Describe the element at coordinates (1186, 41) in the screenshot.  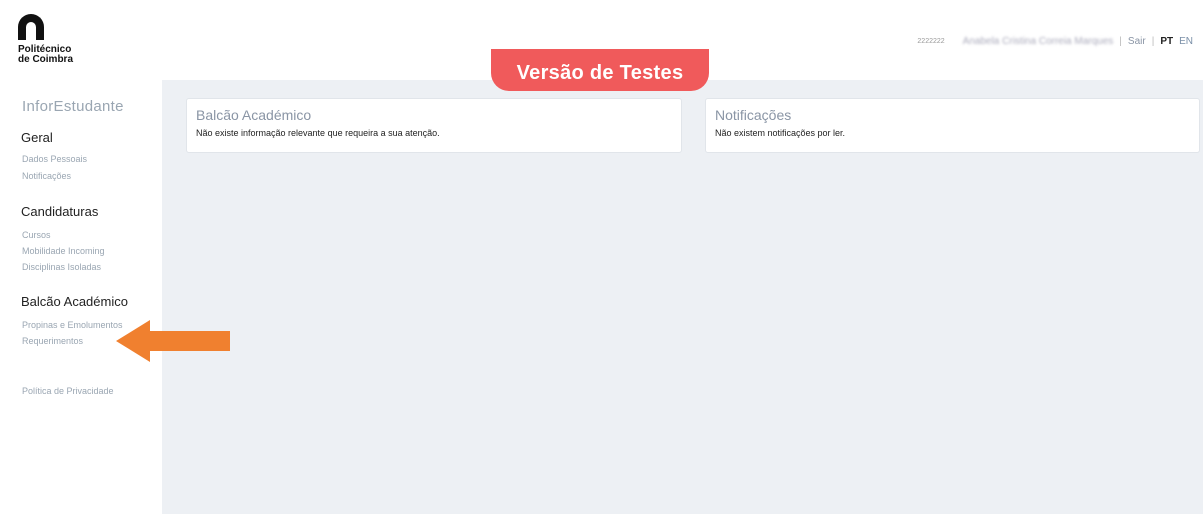
I see `lang-en-link: EN` at that location.